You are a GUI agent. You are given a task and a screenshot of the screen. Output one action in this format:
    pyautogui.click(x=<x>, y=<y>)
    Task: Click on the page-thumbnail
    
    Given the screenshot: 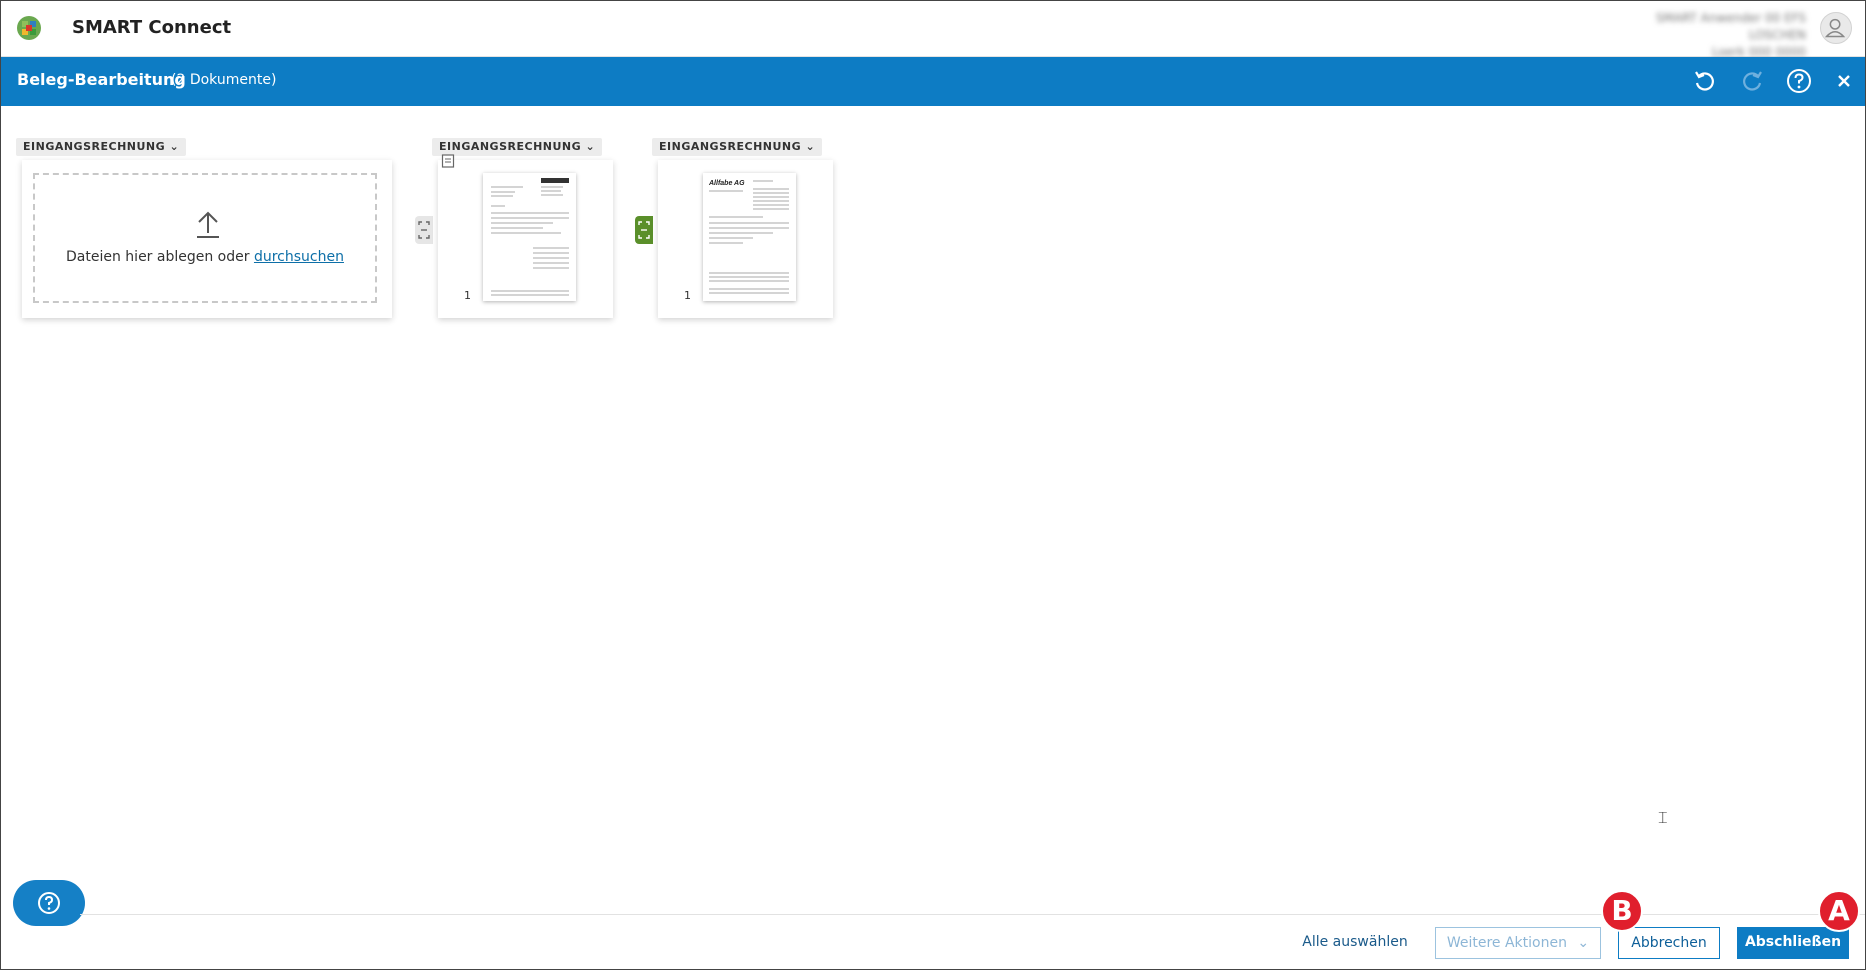 What is the action you would take?
    pyautogui.click(x=529, y=237)
    